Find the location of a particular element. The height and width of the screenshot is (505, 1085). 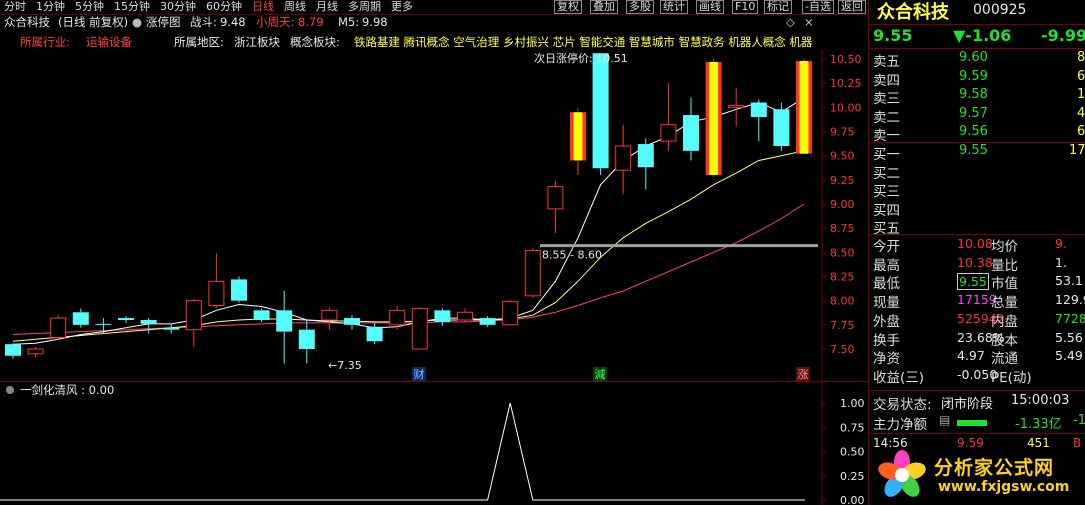

quote-change: ▼-1.06 is located at coordinates (982, 35).